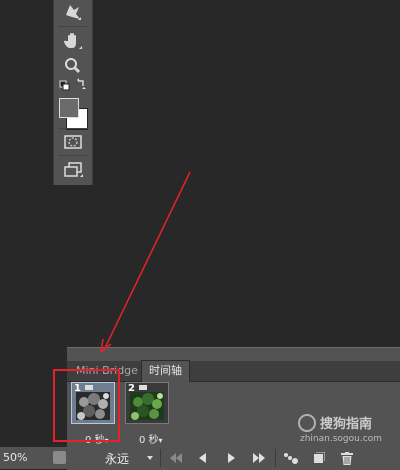 Image resolution: width=400 pixels, height=470 pixels. Describe the element at coordinates (73, 41) in the screenshot. I see `hand-icon` at that location.